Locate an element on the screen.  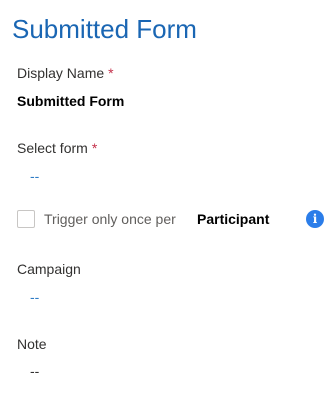
trigger-once-label: Trigger only once per is located at coordinates (110, 219).